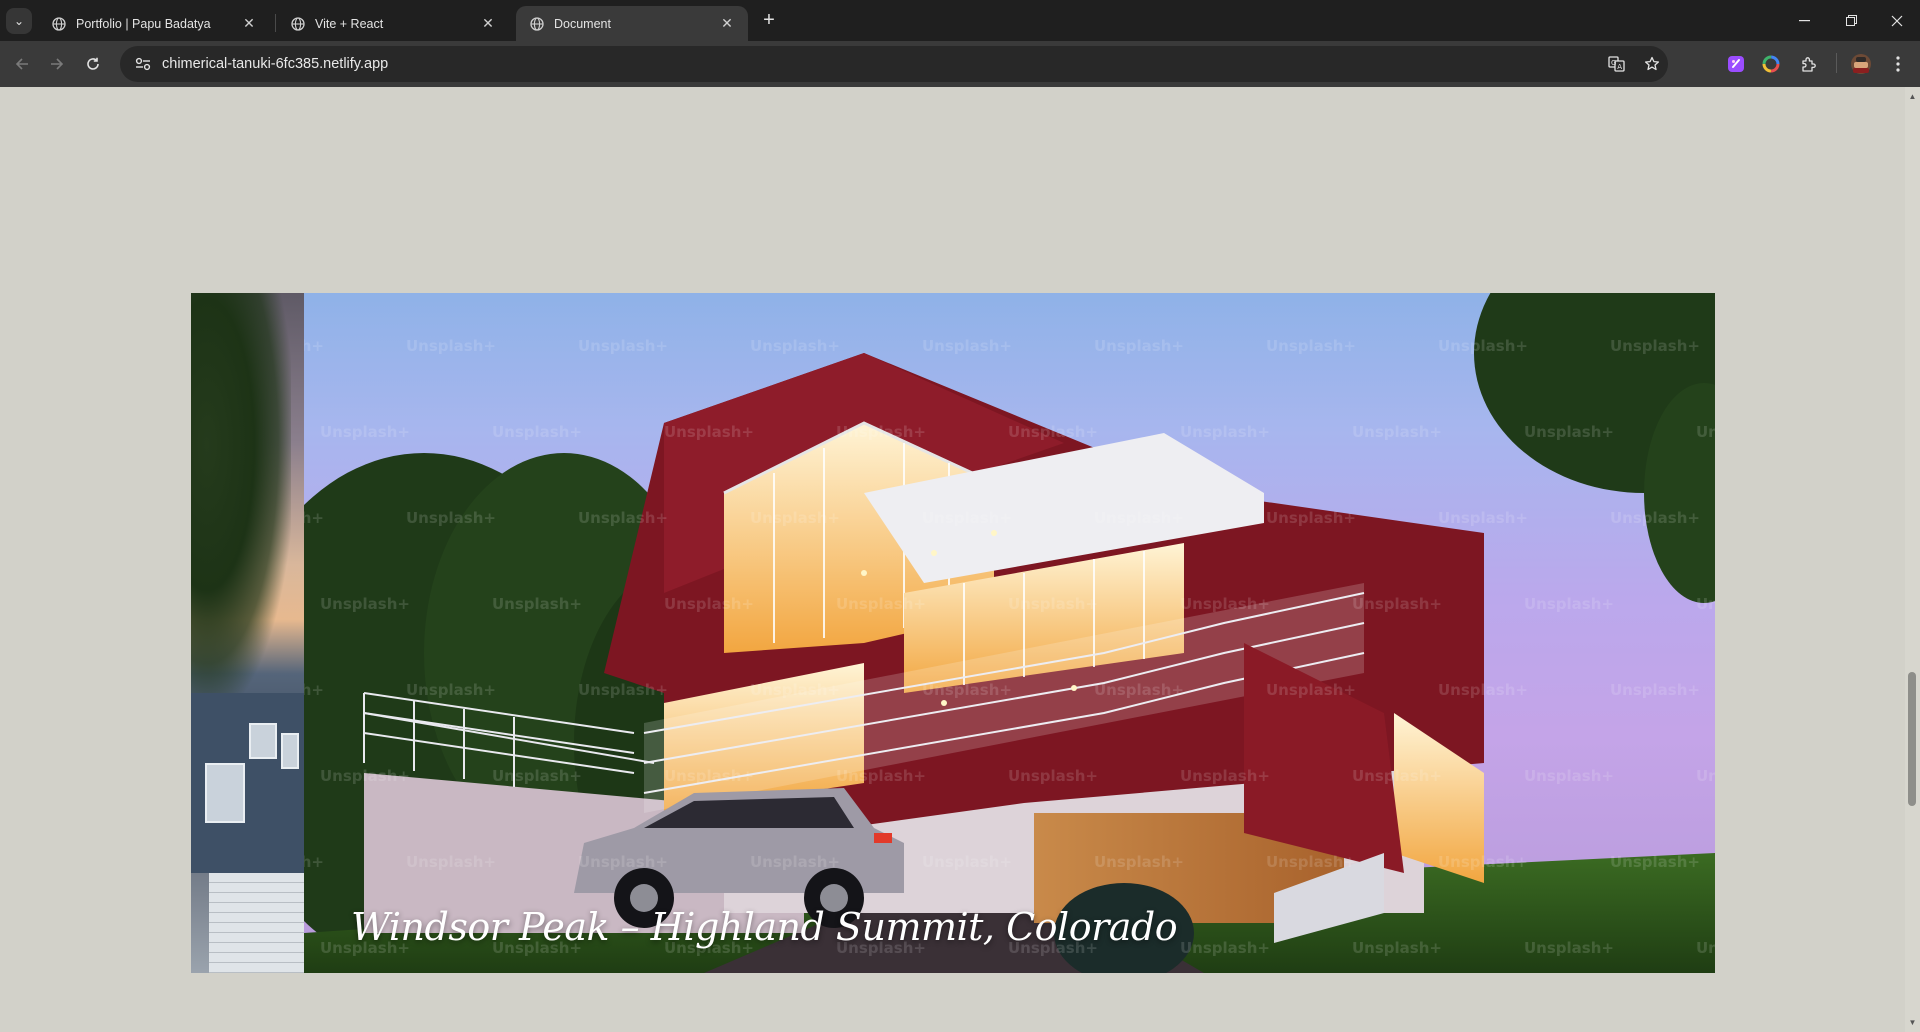  Describe the element at coordinates (1912, 96) in the screenshot. I see `scroll-up-arrow-icon: ▲` at that location.